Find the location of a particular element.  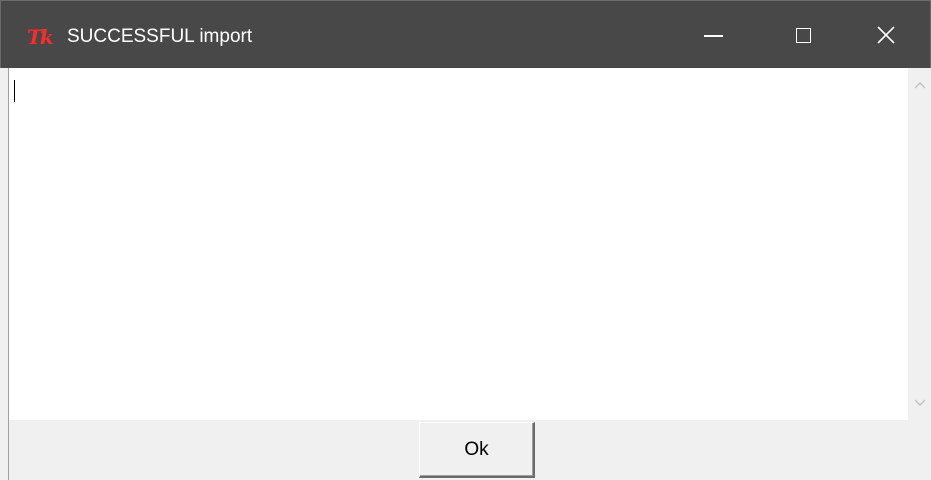

scroll-down-arrow-icon is located at coordinates (919, 402).